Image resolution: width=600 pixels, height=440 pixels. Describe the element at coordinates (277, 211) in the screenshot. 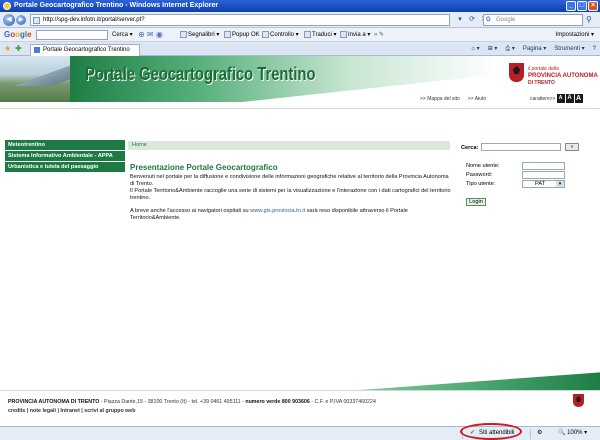

I see `gis-link: www.gis.provincia.tn.it` at that location.